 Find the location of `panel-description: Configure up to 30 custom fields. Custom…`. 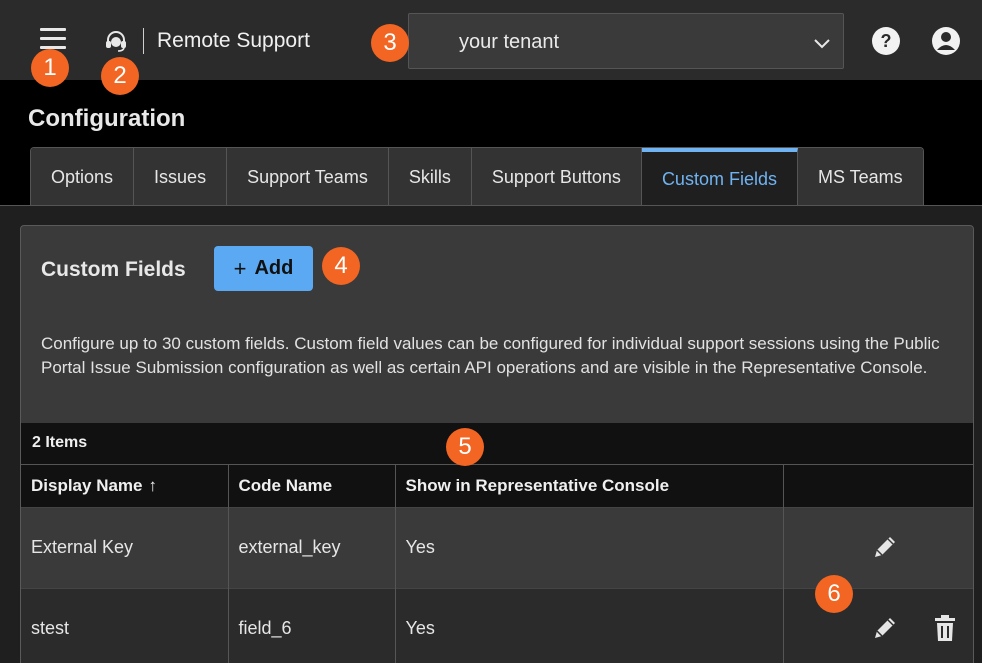

panel-description: Configure up to 30 custom fields. Custom… is located at coordinates (490, 355).